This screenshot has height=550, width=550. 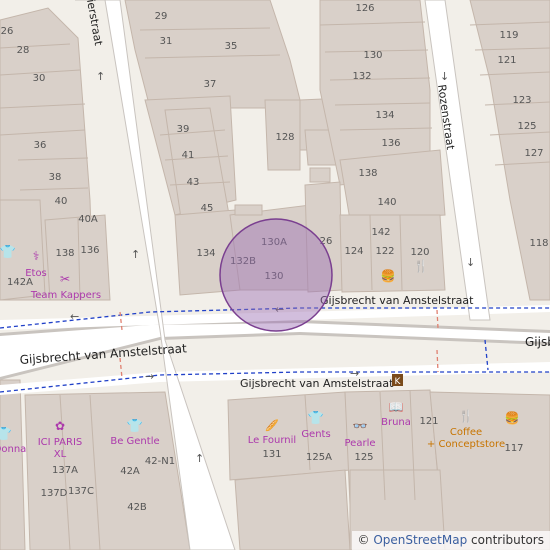 What do you see at coordinates (386, 202) in the screenshot?
I see `house-number: 140` at bounding box center [386, 202].